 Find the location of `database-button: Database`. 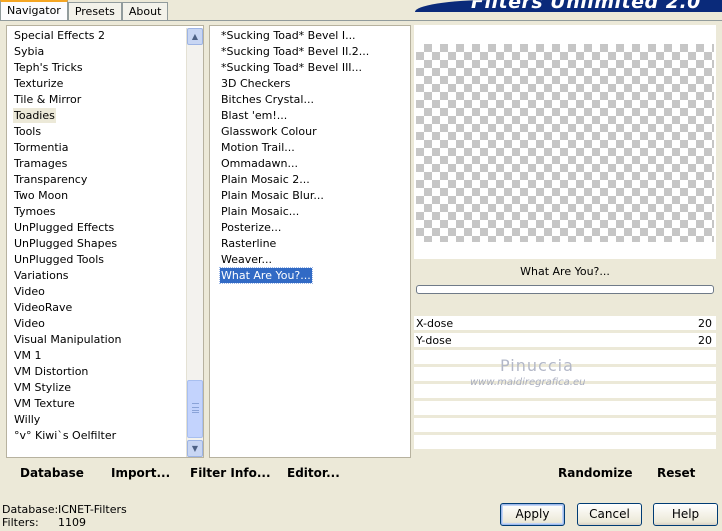

database-button: Database is located at coordinates (52, 473).